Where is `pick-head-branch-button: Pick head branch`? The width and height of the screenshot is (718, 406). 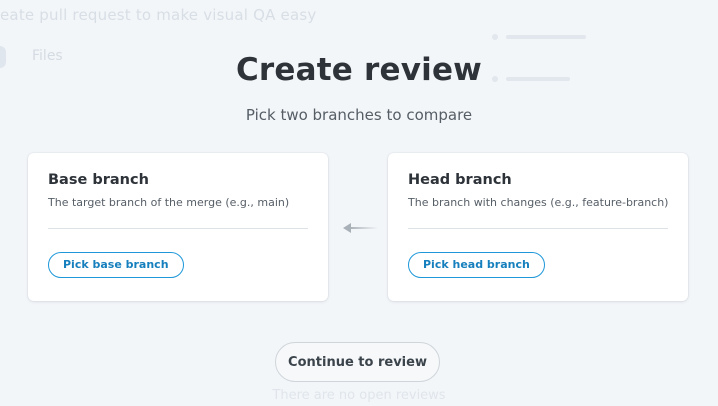 pick-head-branch-button: Pick head branch is located at coordinates (476, 265).